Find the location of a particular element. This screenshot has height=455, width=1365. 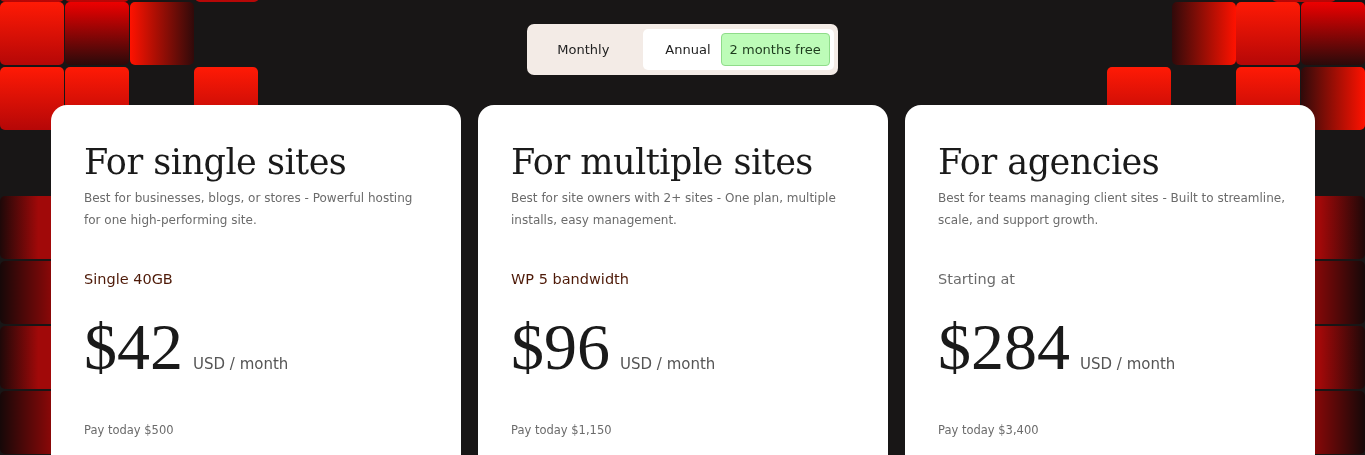

price-prefix: Starting at is located at coordinates (977, 279).